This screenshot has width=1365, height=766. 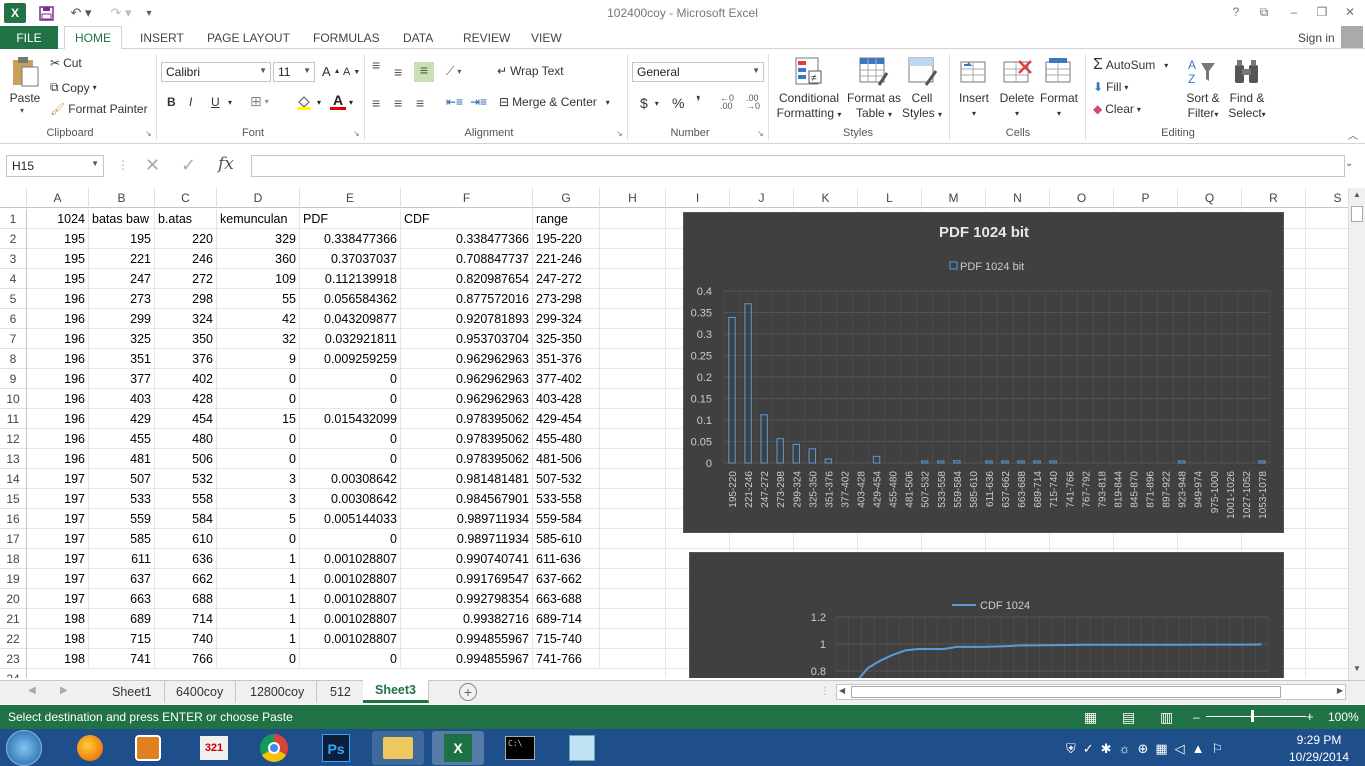 I want to click on underline-button: U, so click(x=215, y=102).